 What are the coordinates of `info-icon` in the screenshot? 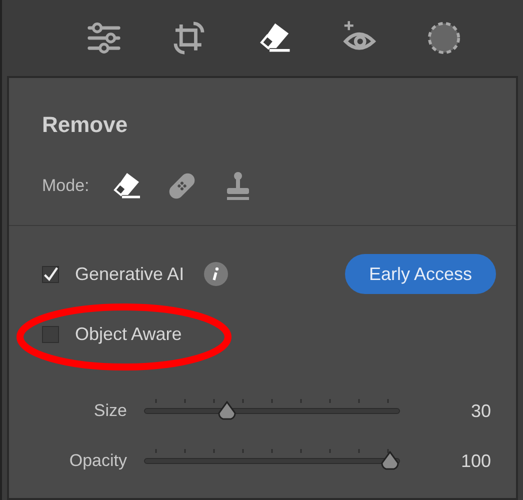 It's located at (216, 274).